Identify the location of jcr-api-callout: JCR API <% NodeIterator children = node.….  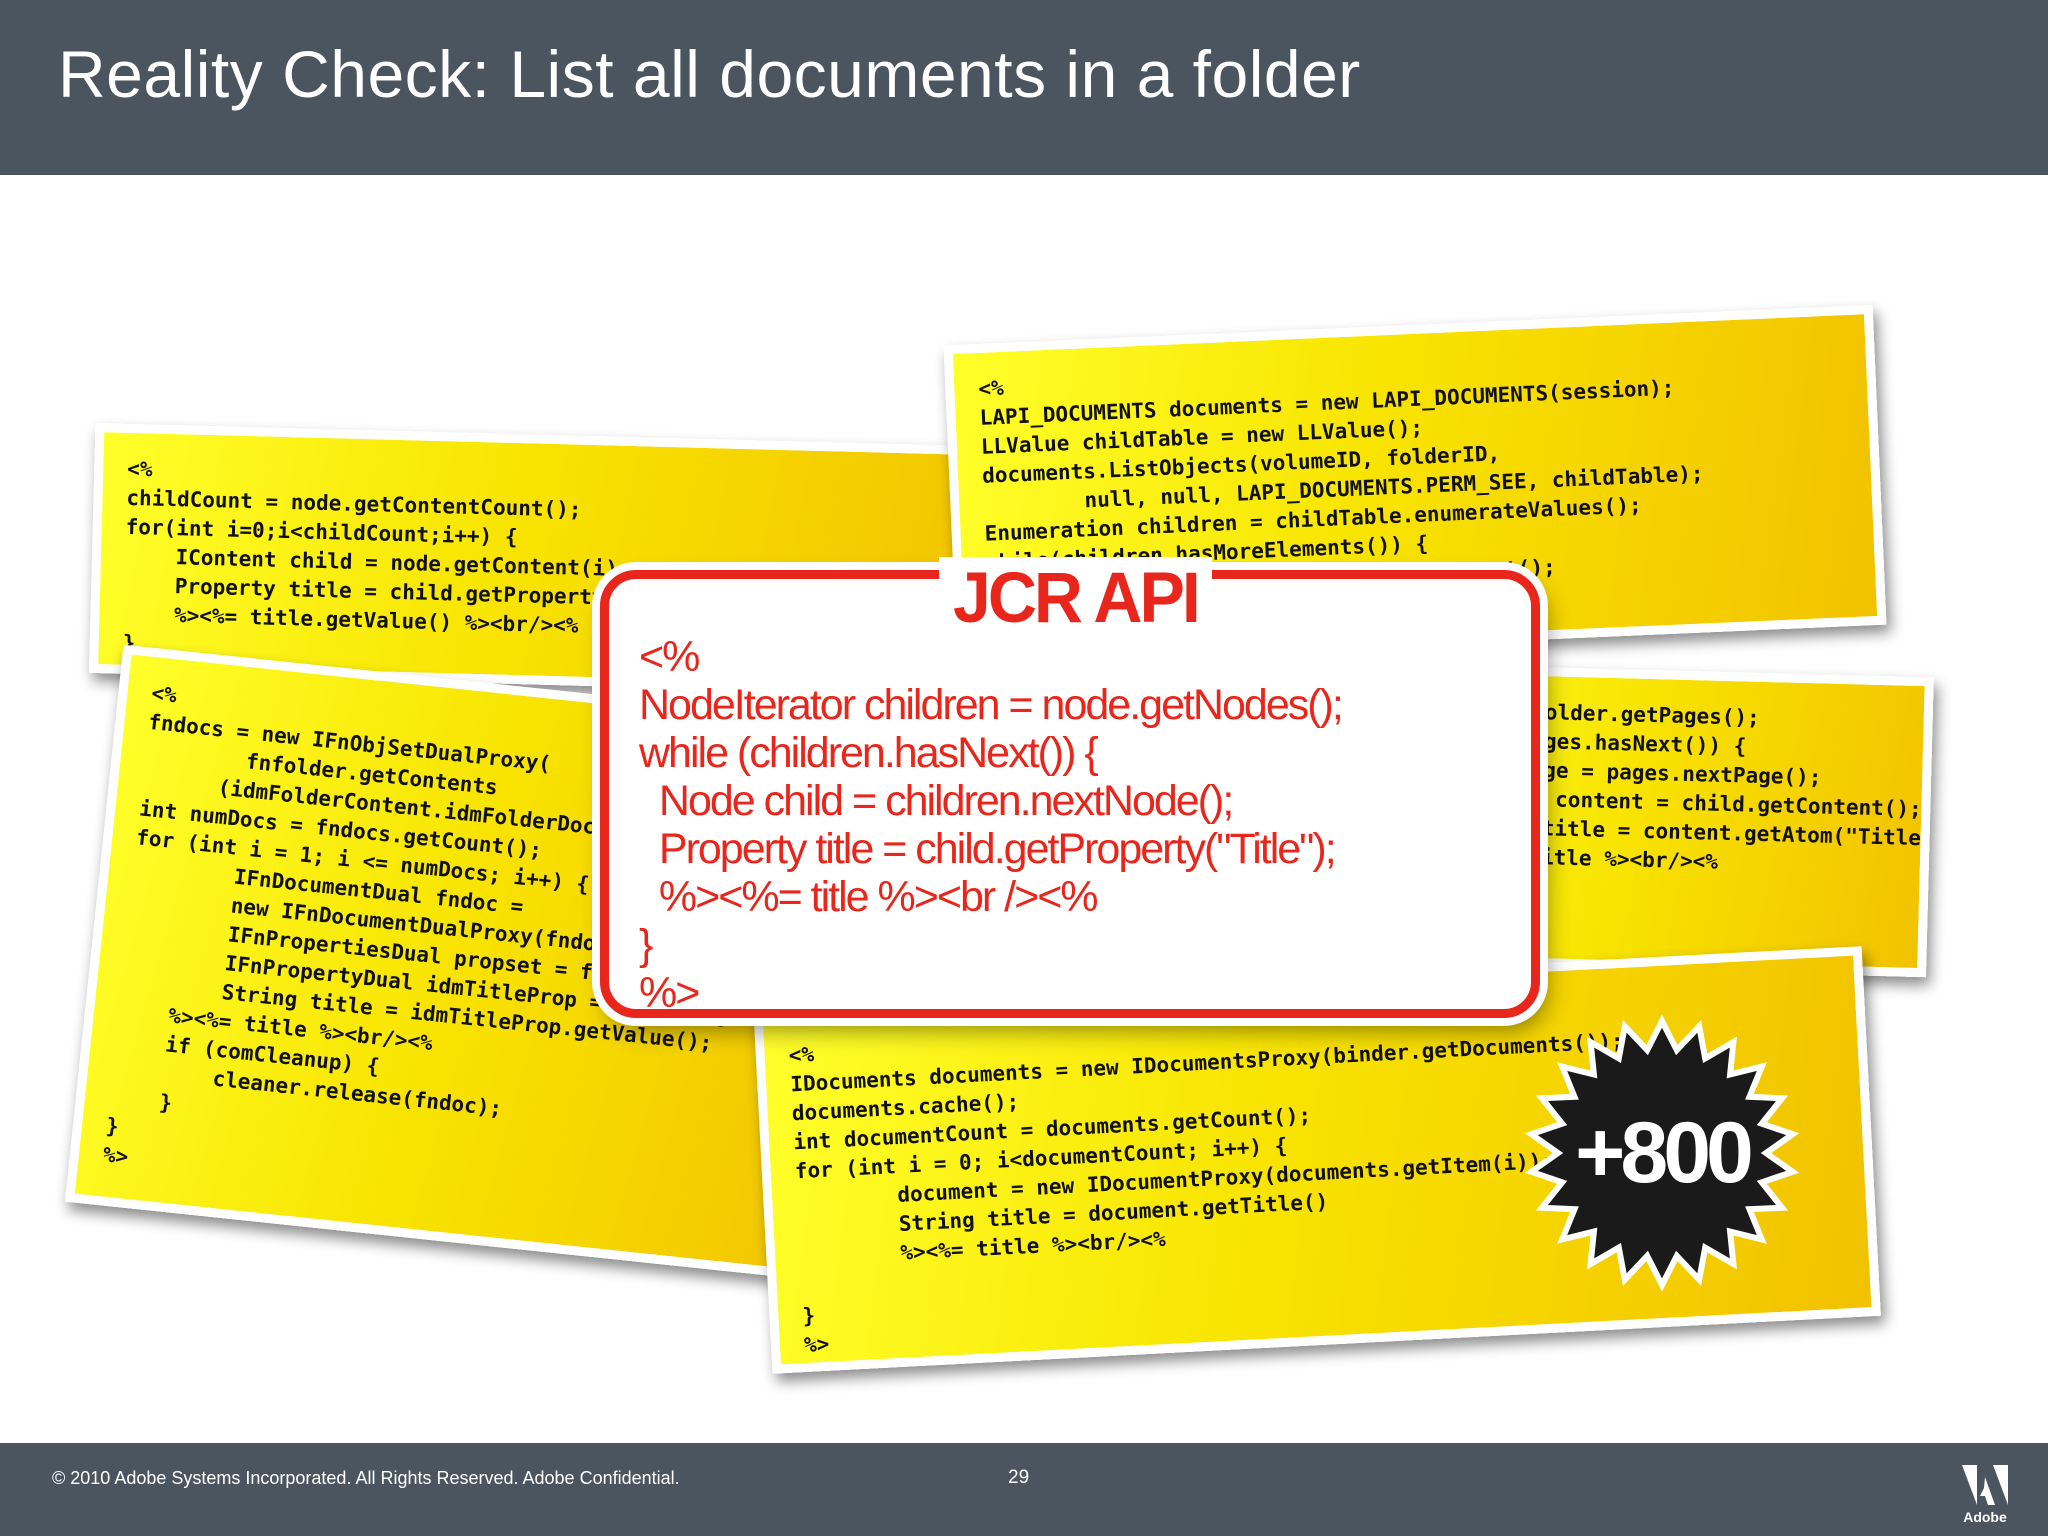
(1070, 787).